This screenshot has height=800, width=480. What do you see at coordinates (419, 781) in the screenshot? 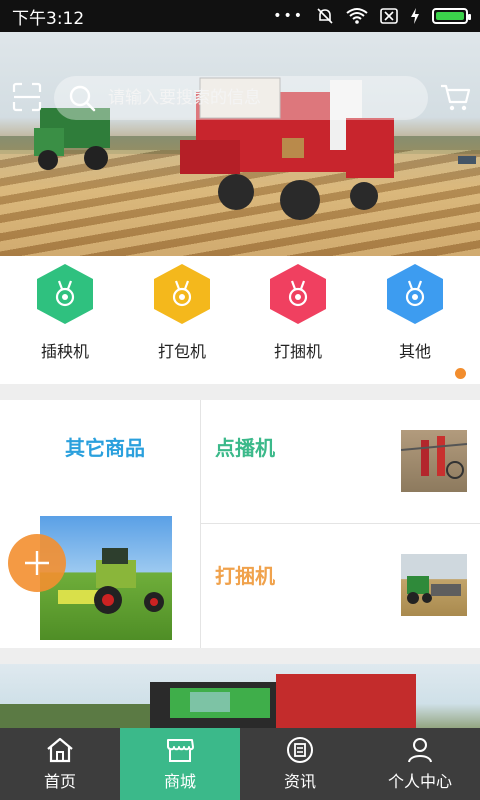
I see `tab-label: 个人中心` at bounding box center [419, 781].